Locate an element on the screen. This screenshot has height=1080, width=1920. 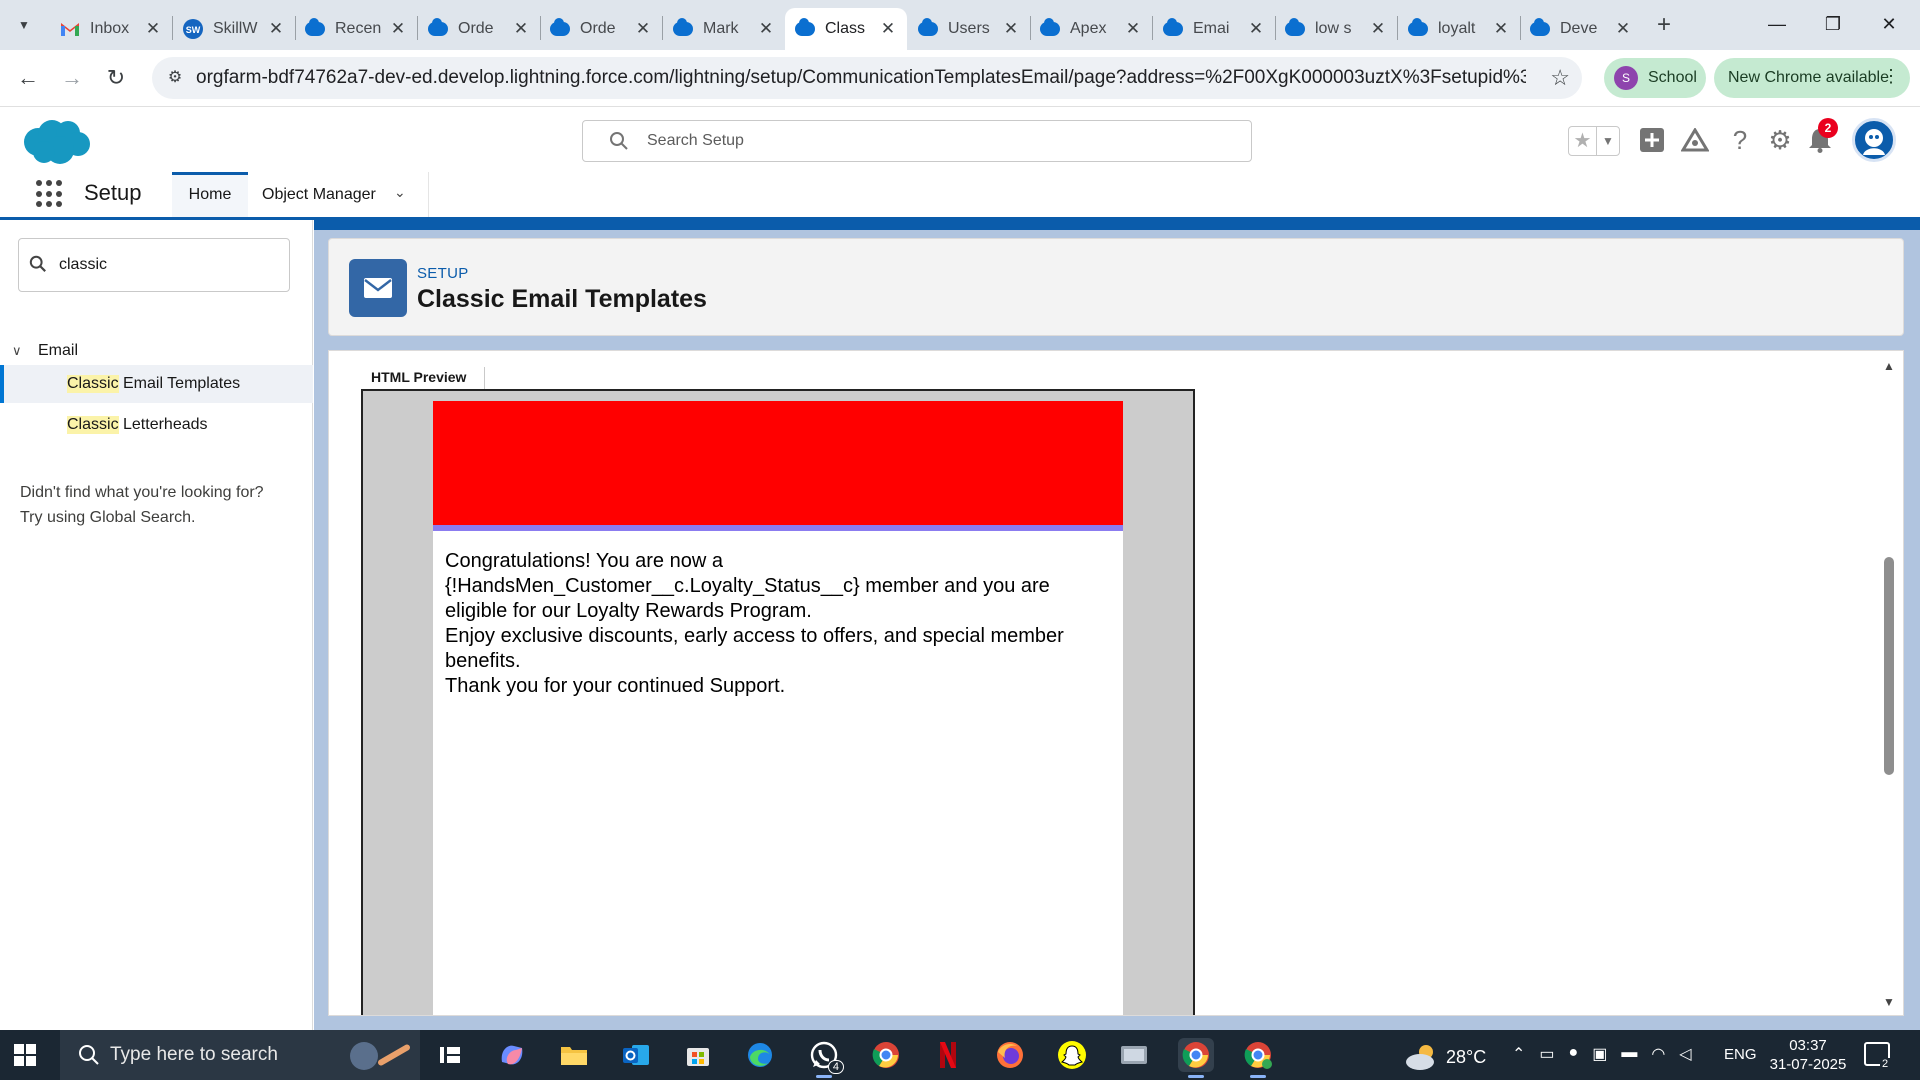
outlook-icon is located at coordinates (636, 1055).